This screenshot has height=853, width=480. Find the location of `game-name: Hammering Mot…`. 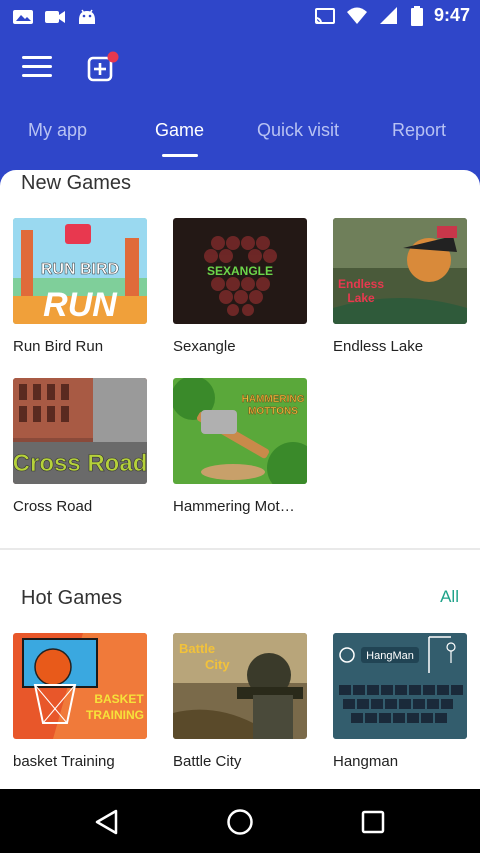

game-name: Hammering Mot… is located at coordinates (234, 506).